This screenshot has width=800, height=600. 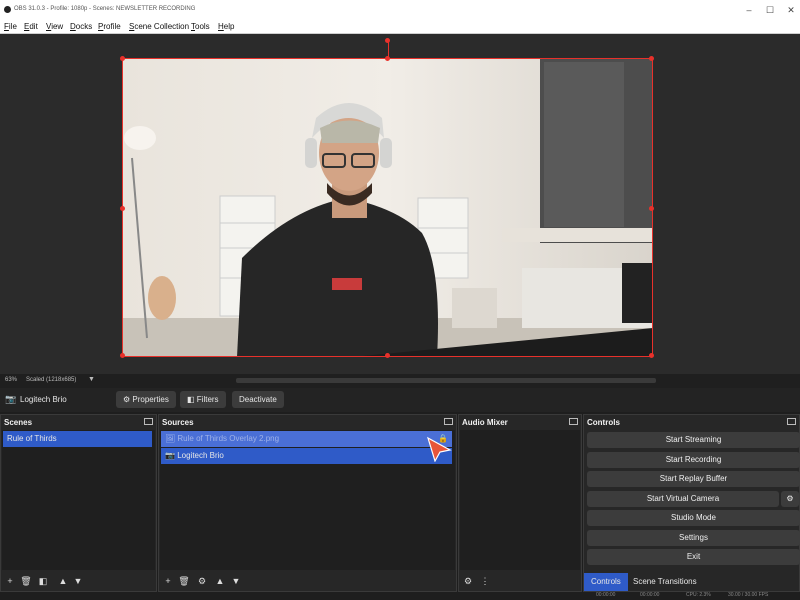 I want to click on minimize-button: –, so click(x=749, y=10).